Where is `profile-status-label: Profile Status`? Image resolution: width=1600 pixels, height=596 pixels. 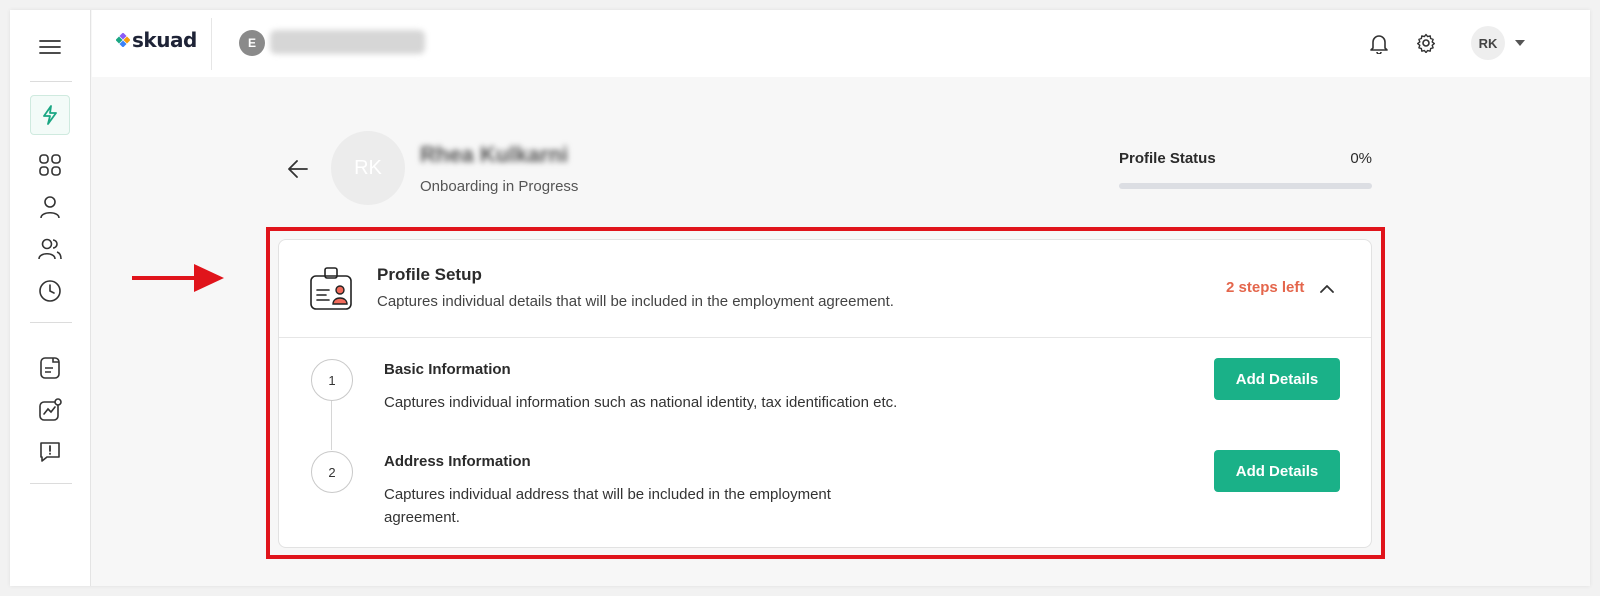 profile-status-label: Profile Status is located at coordinates (1167, 158).